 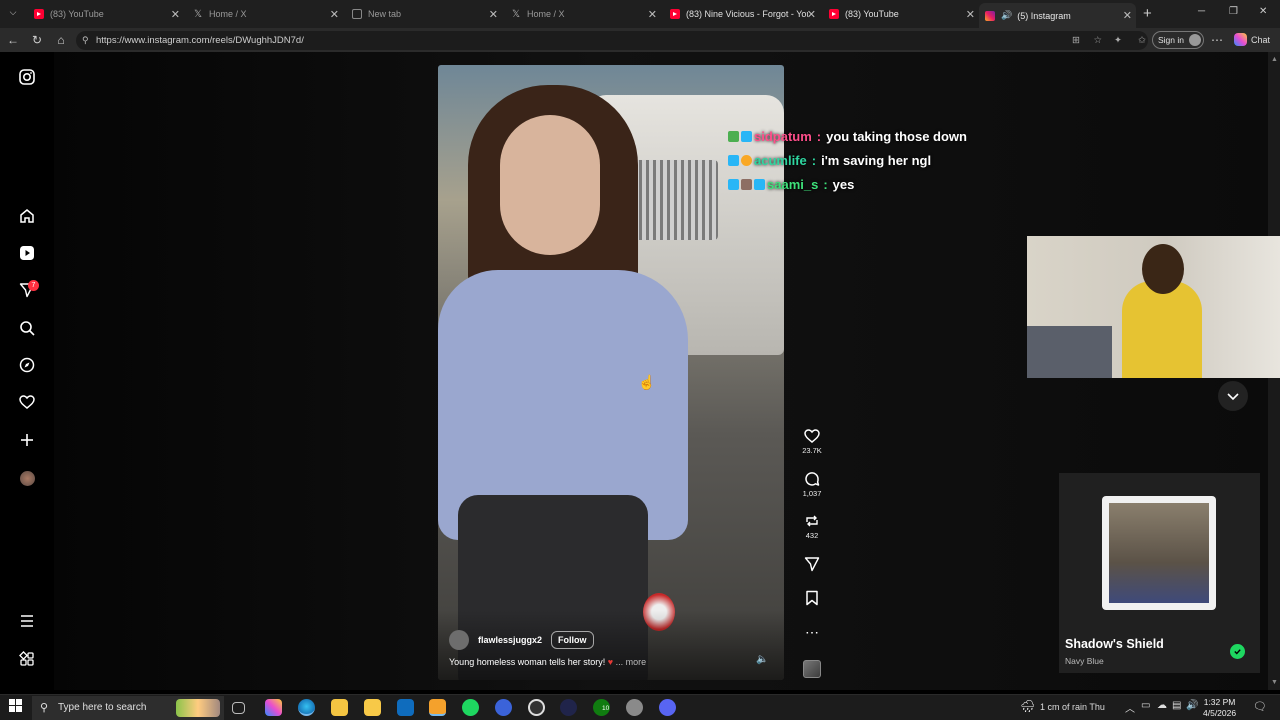 What do you see at coordinates (27, 478) in the screenshot?
I see `profile-avatar` at bounding box center [27, 478].